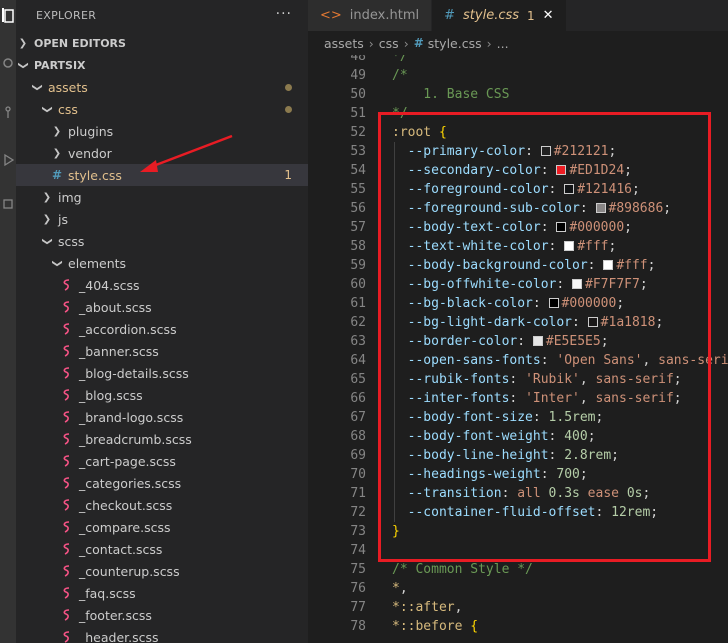 This screenshot has height=643, width=728. Describe the element at coordinates (358, 569) in the screenshot. I see `line-number: 75` at that location.